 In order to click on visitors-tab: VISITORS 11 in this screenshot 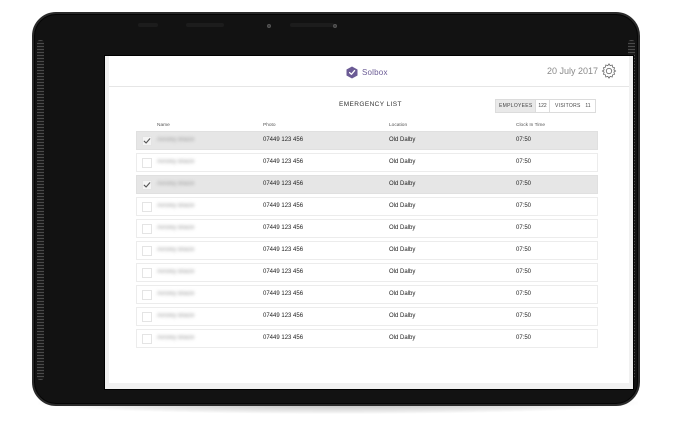, I will do `click(573, 106)`.